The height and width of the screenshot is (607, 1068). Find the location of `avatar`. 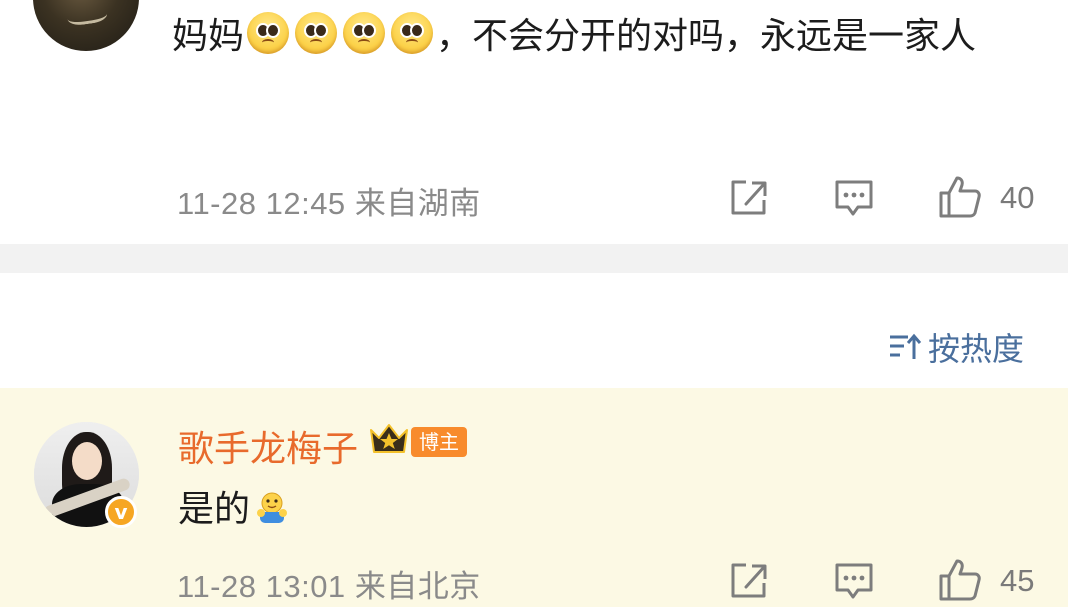

avatar is located at coordinates (86, 25).